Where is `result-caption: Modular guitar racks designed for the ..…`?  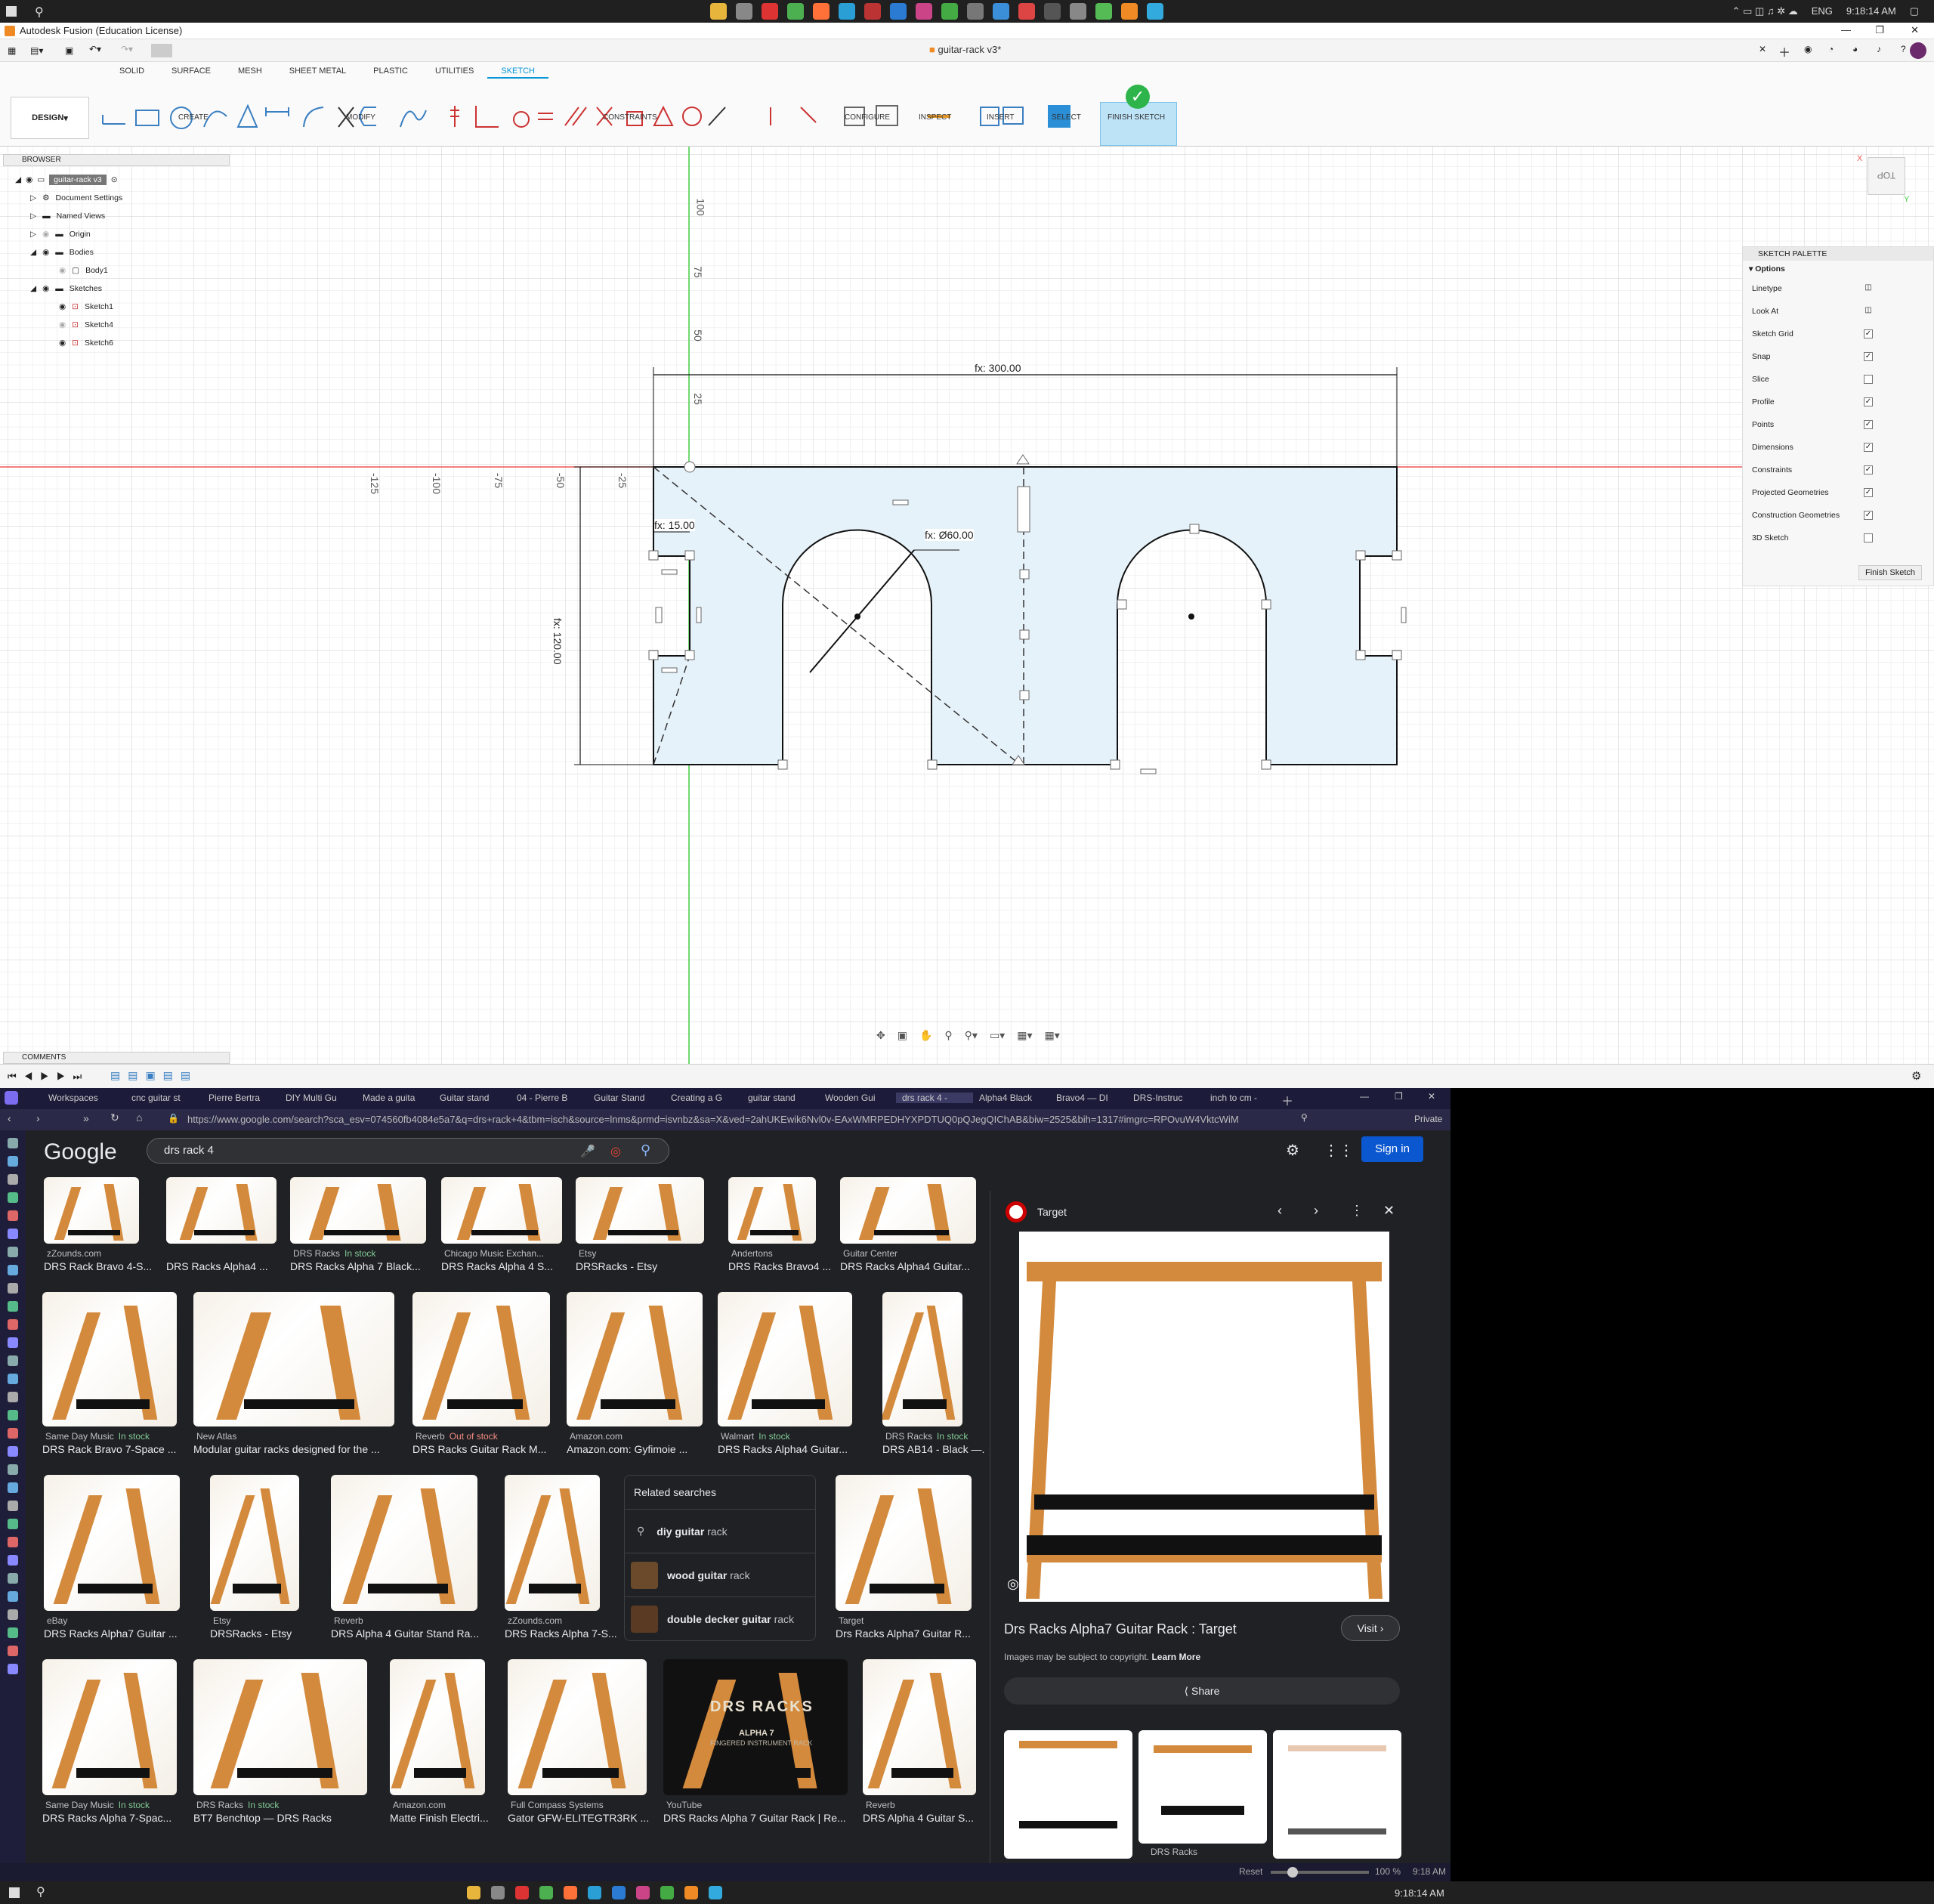
result-caption: Modular guitar racks designed for the ..… is located at coordinates (305, 1449).